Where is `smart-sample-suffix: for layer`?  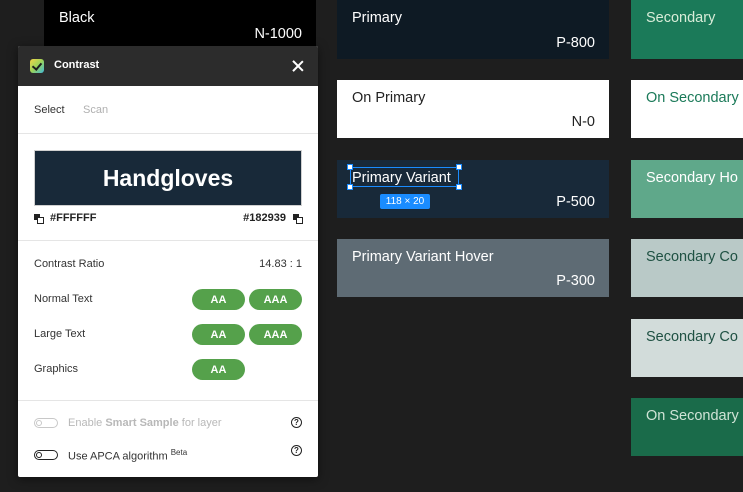 smart-sample-suffix: for layer is located at coordinates (201, 423).